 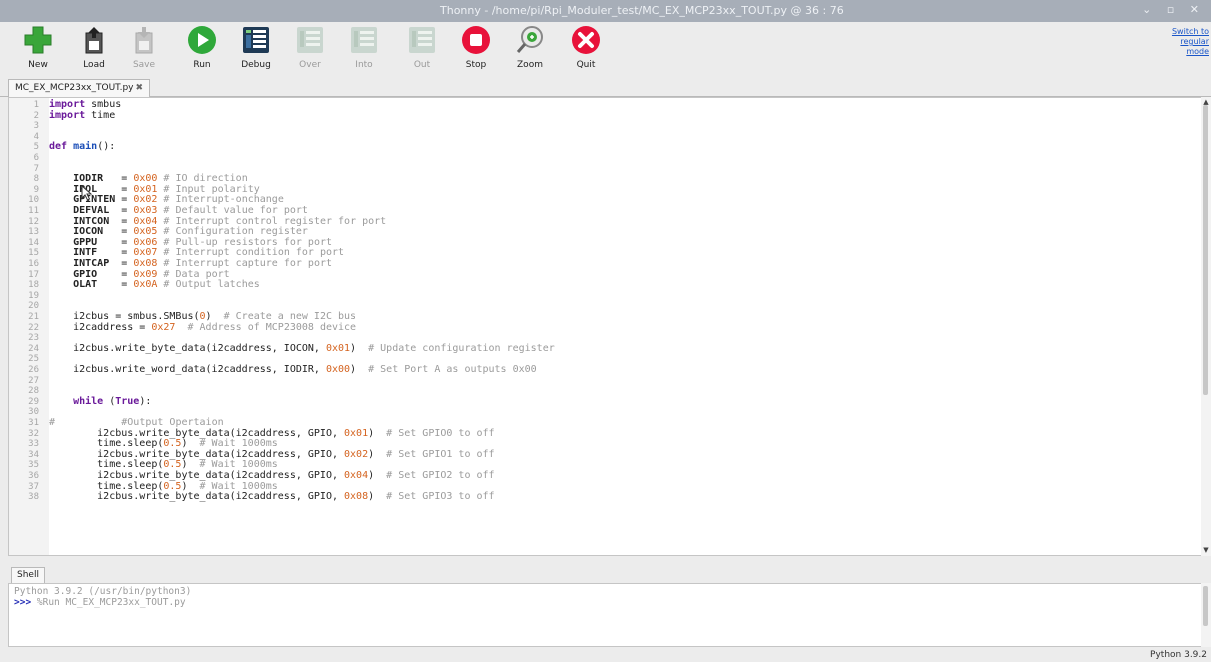 I want to click on switch-mode-line3: mode, so click(x=1197, y=51).